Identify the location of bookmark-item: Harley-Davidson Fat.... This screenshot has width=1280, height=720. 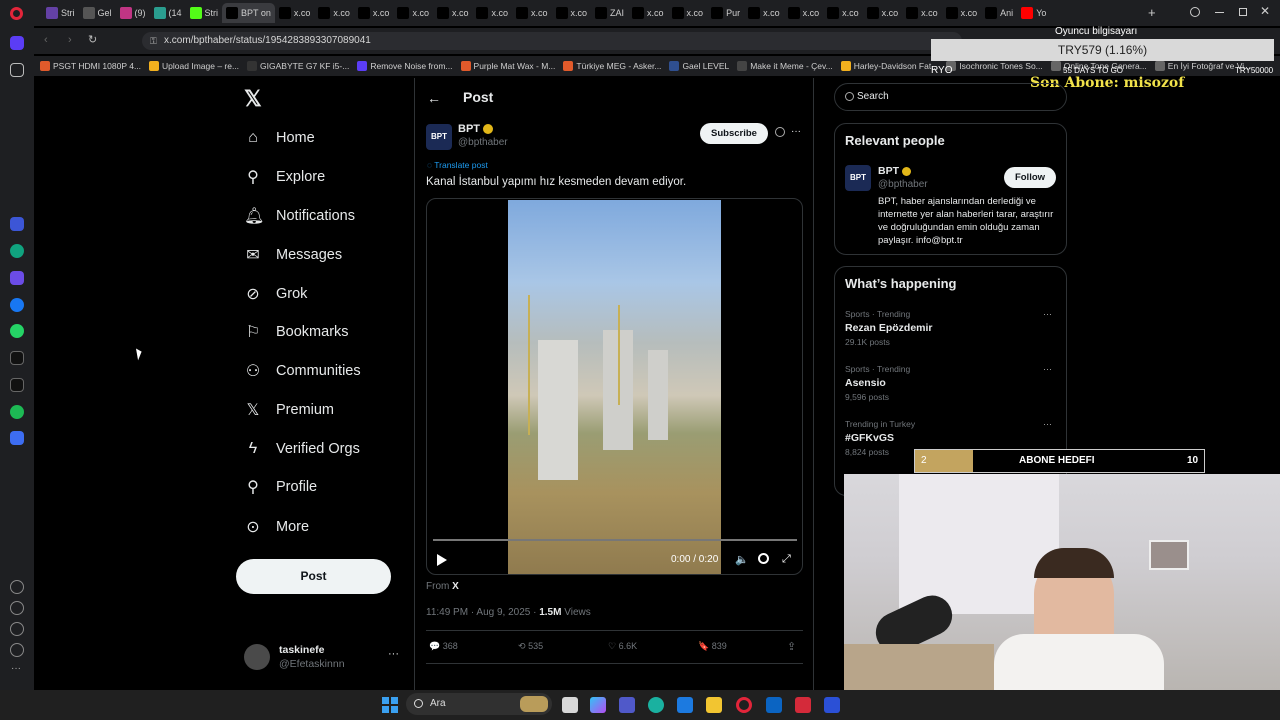
(889, 66).